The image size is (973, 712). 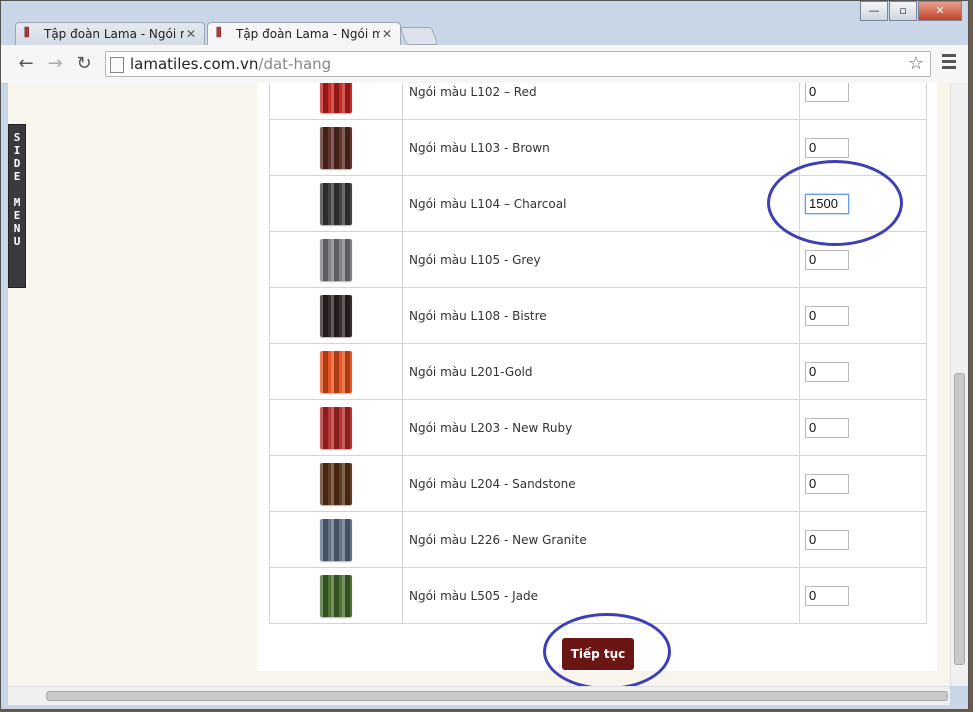 I want to click on tab-2: ⫴ Tập đoàn Lama - Ngói mà ✕, so click(x=304, y=33).